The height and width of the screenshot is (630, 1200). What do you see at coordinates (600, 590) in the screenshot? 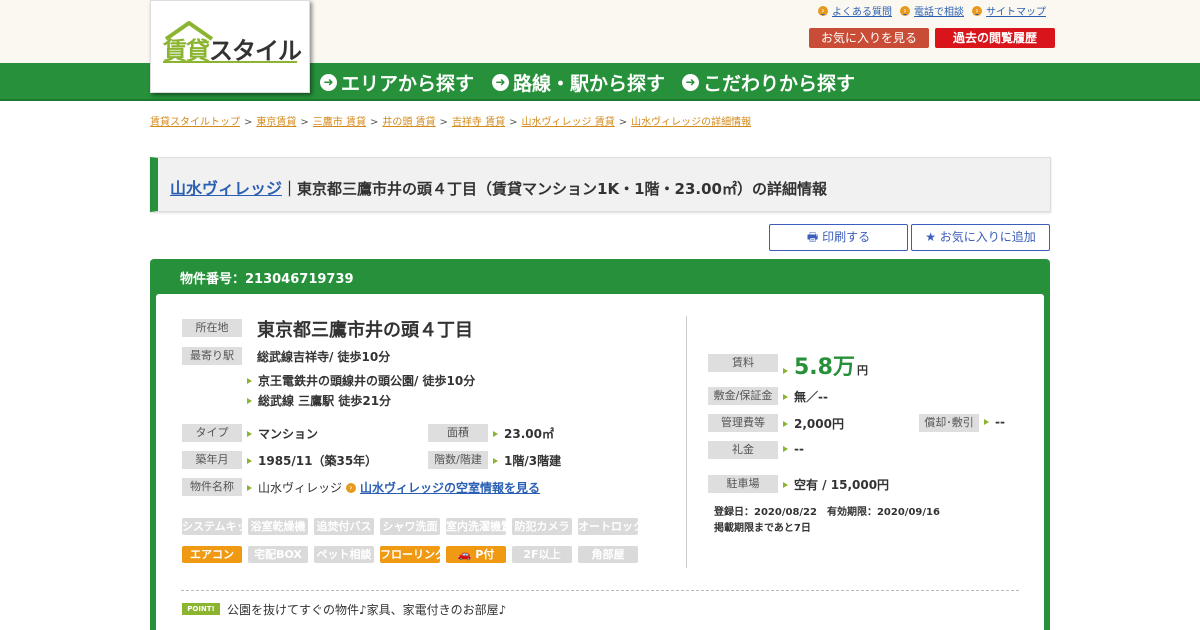
I see `dashed-divider` at bounding box center [600, 590].